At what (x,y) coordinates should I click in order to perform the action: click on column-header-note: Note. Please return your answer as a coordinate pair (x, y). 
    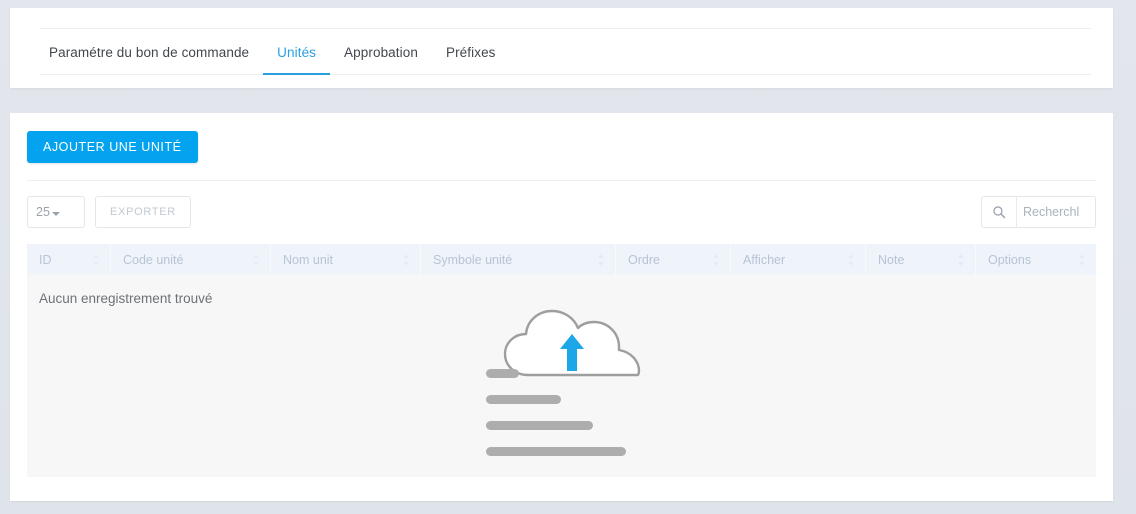
    Looking at the image, I should click on (921, 259).